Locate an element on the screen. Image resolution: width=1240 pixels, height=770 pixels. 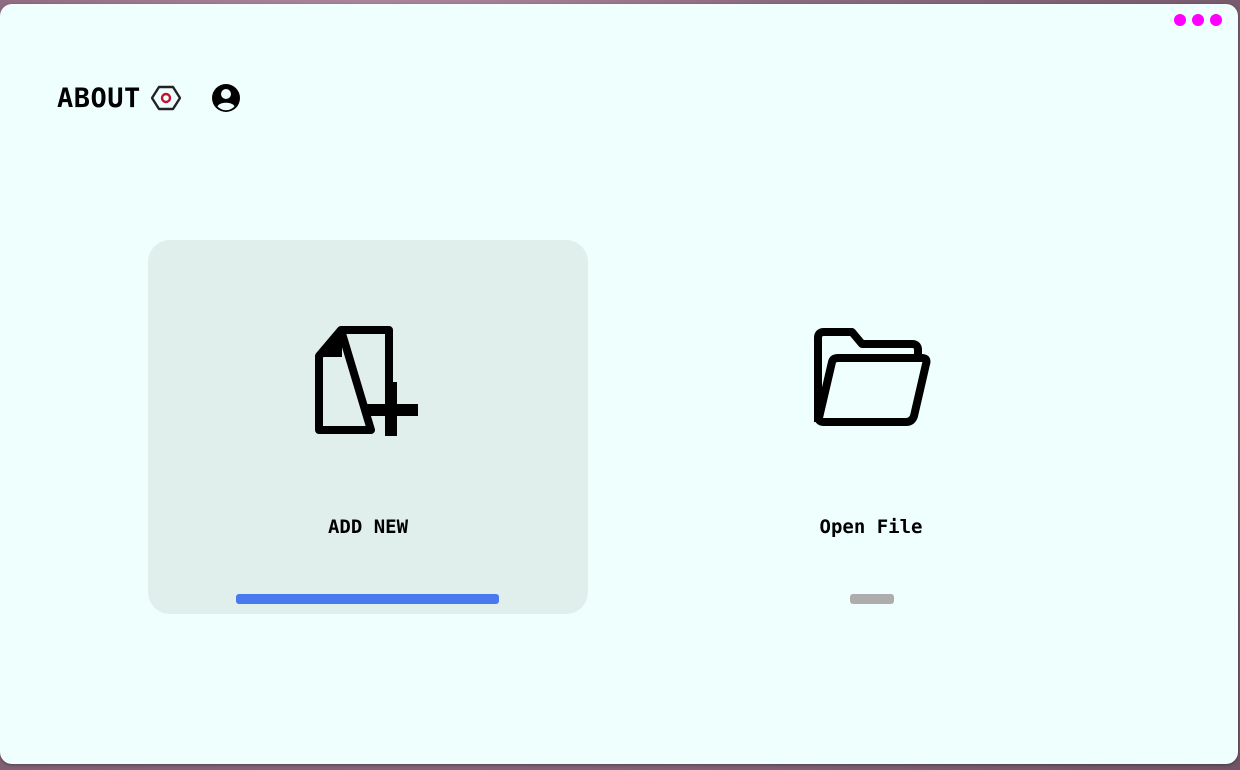
selection-indicator-inactive is located at coordinates (872, 599).